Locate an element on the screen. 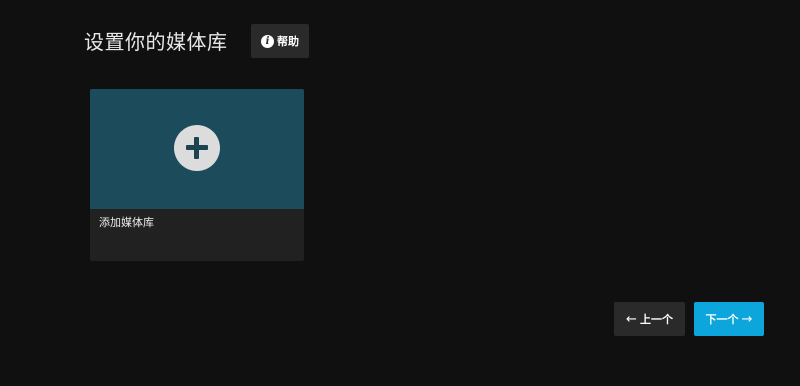 The height and width of the screenshot is (386, 800). add-library-card: 添加媒体库 is located at coordinates (197, 175).